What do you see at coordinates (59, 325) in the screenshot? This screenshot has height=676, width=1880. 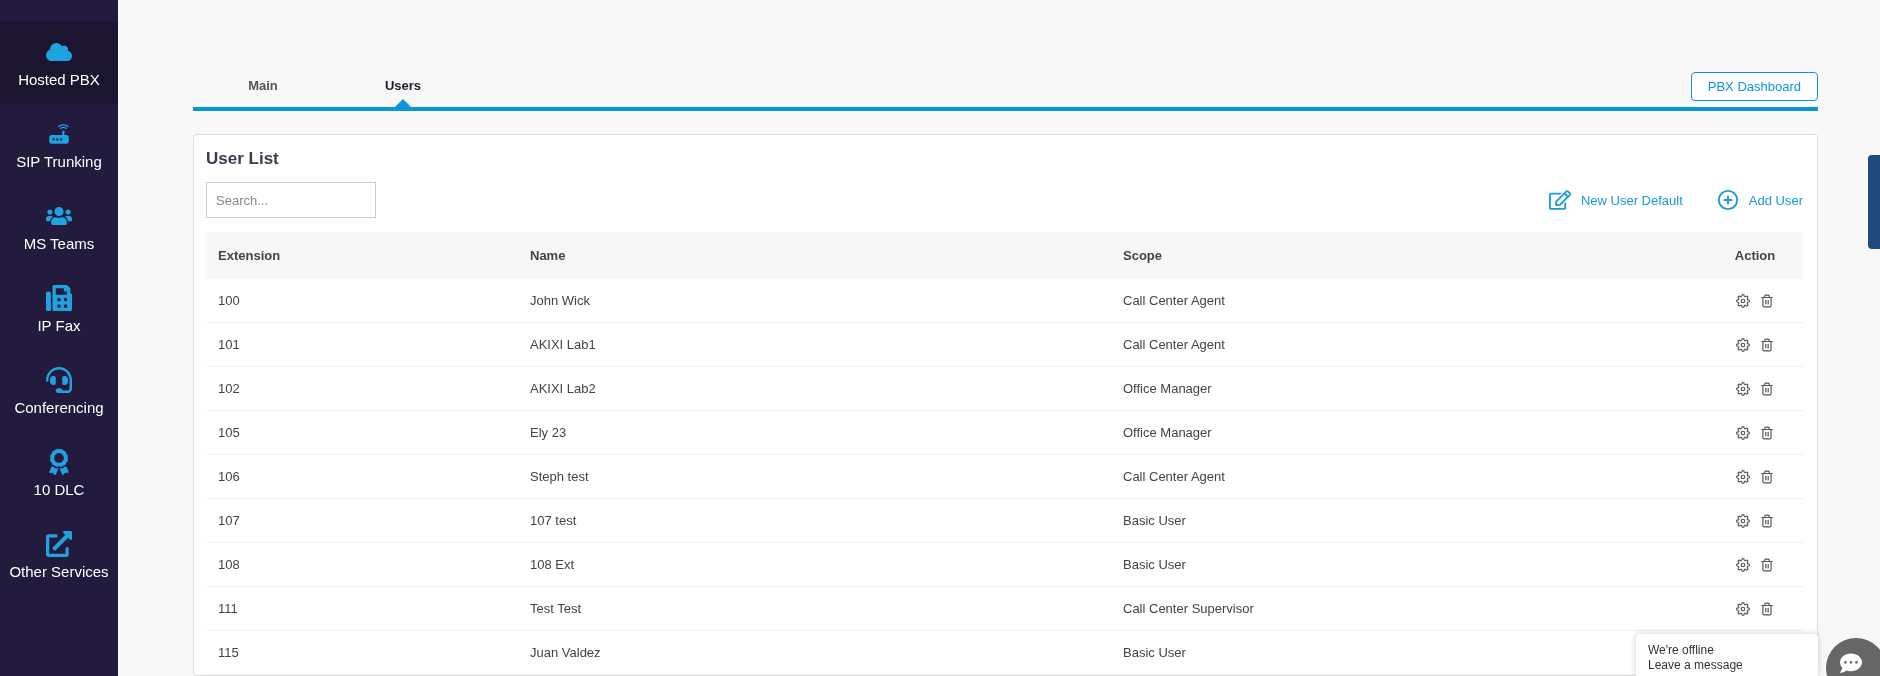 I see `sidebar-label: IP Fax` at bounding box center [59, 325].